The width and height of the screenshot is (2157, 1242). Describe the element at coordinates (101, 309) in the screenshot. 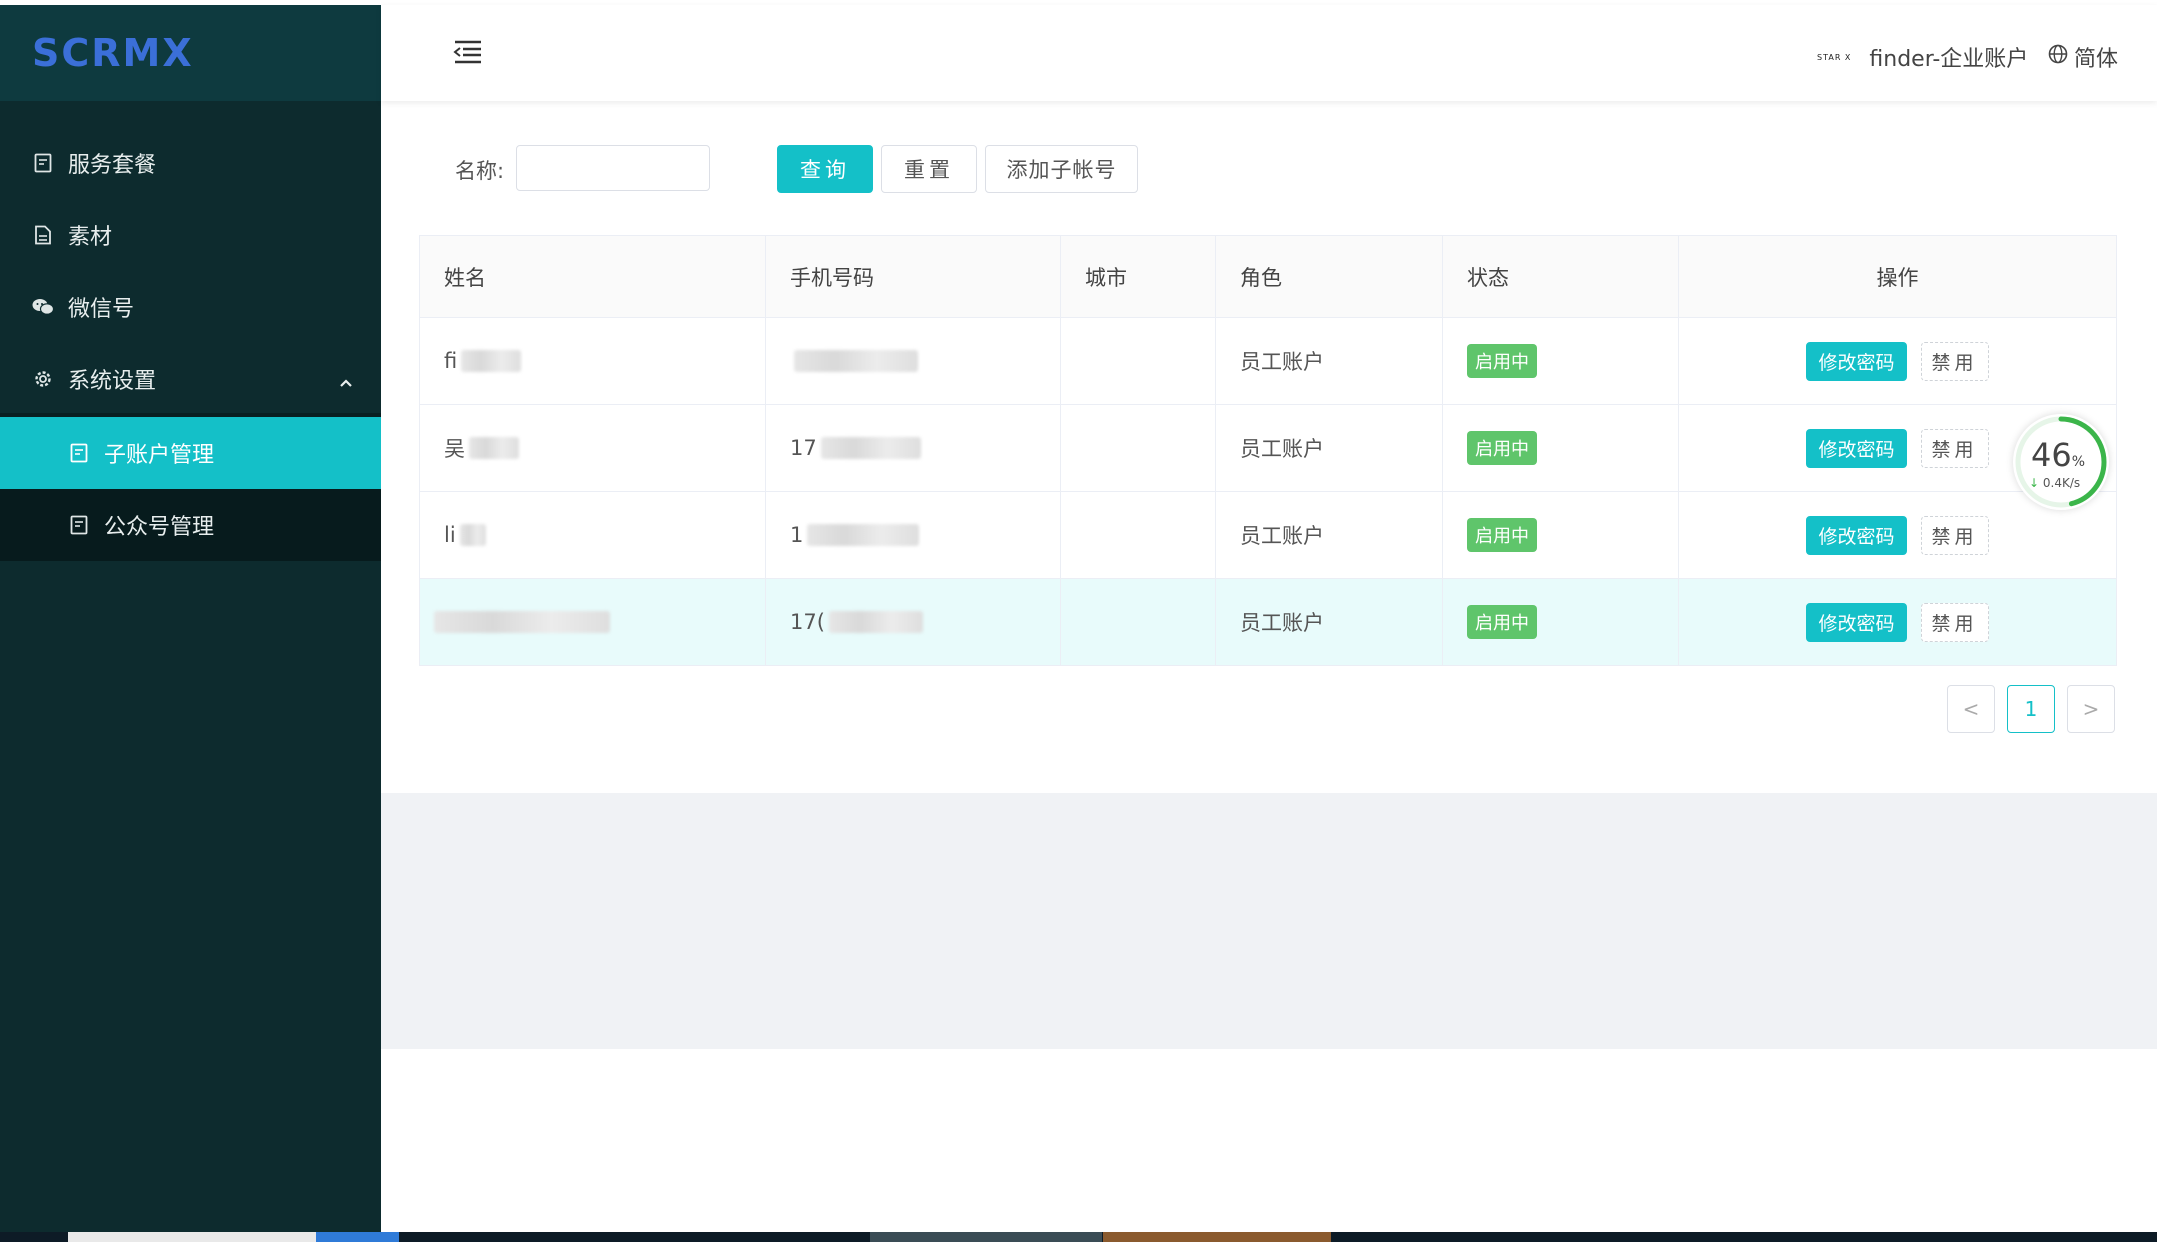

I see `sidebar-item-label: 微信号` at that location.